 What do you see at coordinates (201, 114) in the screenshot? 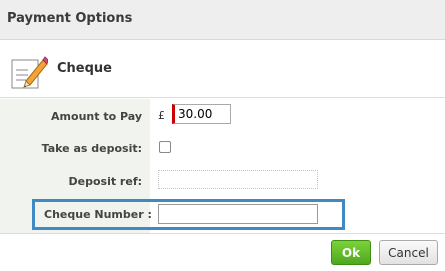
I see `amount-input` at bounding box center [201, 114].